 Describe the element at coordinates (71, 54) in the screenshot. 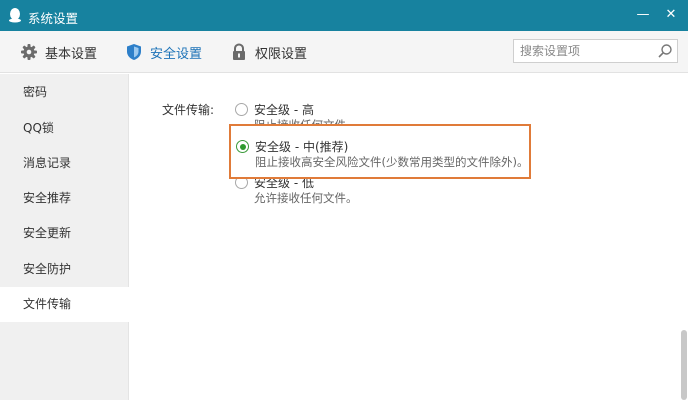

I see `tab-label: 基本设置` at that location.